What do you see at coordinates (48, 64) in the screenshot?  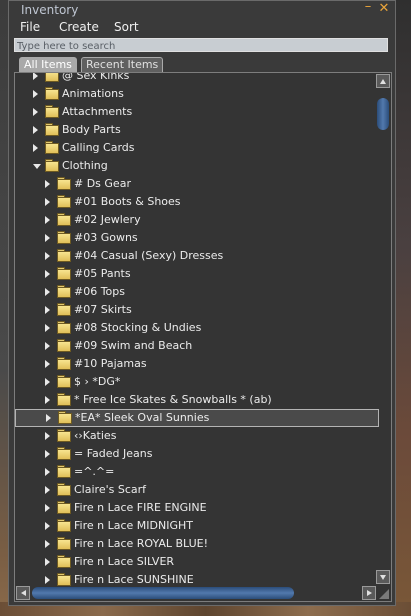 I see `tab-all-items: All Items` at bounding box center [48, 64].